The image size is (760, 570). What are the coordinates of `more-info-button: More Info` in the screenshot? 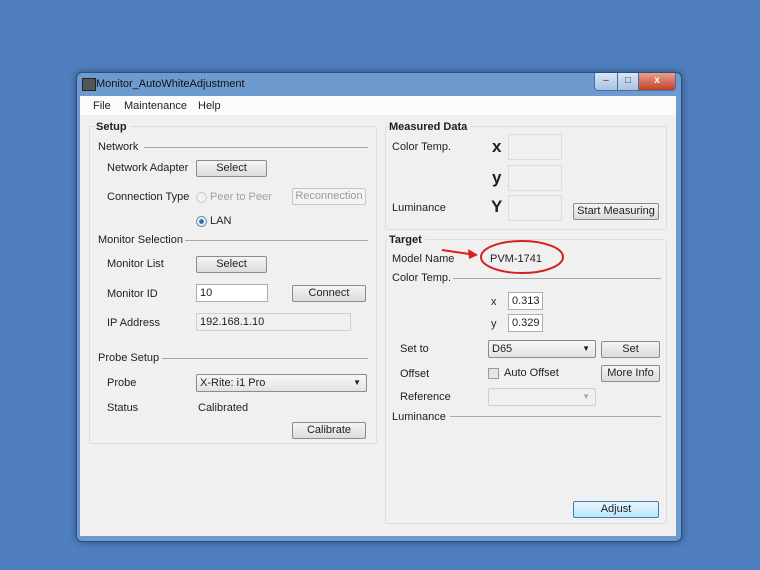 It's located at (630, 373).